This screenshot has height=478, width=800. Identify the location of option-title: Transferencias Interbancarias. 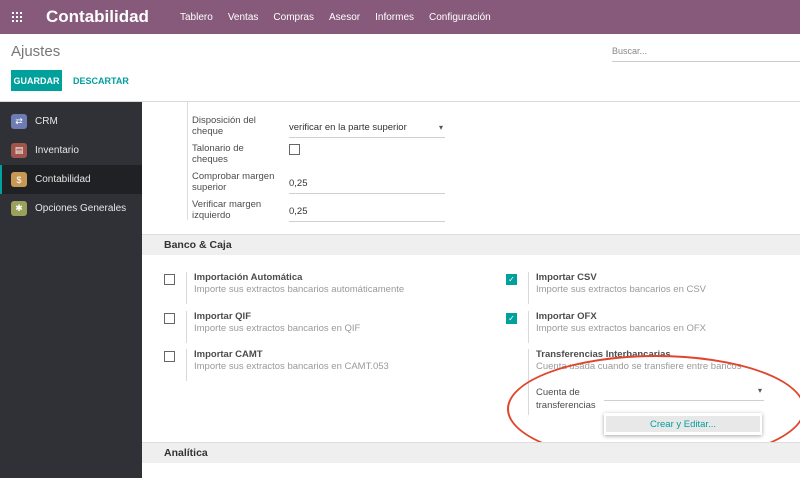
(603, 354).